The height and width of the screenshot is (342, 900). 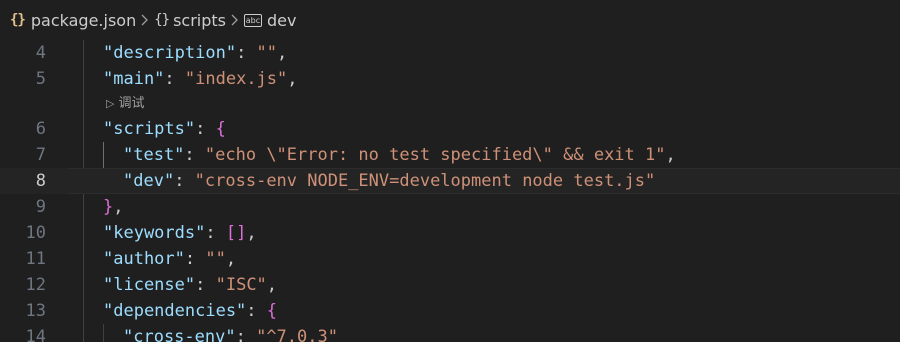 I want to click on line-number: 13, so click(x=35, y=311).